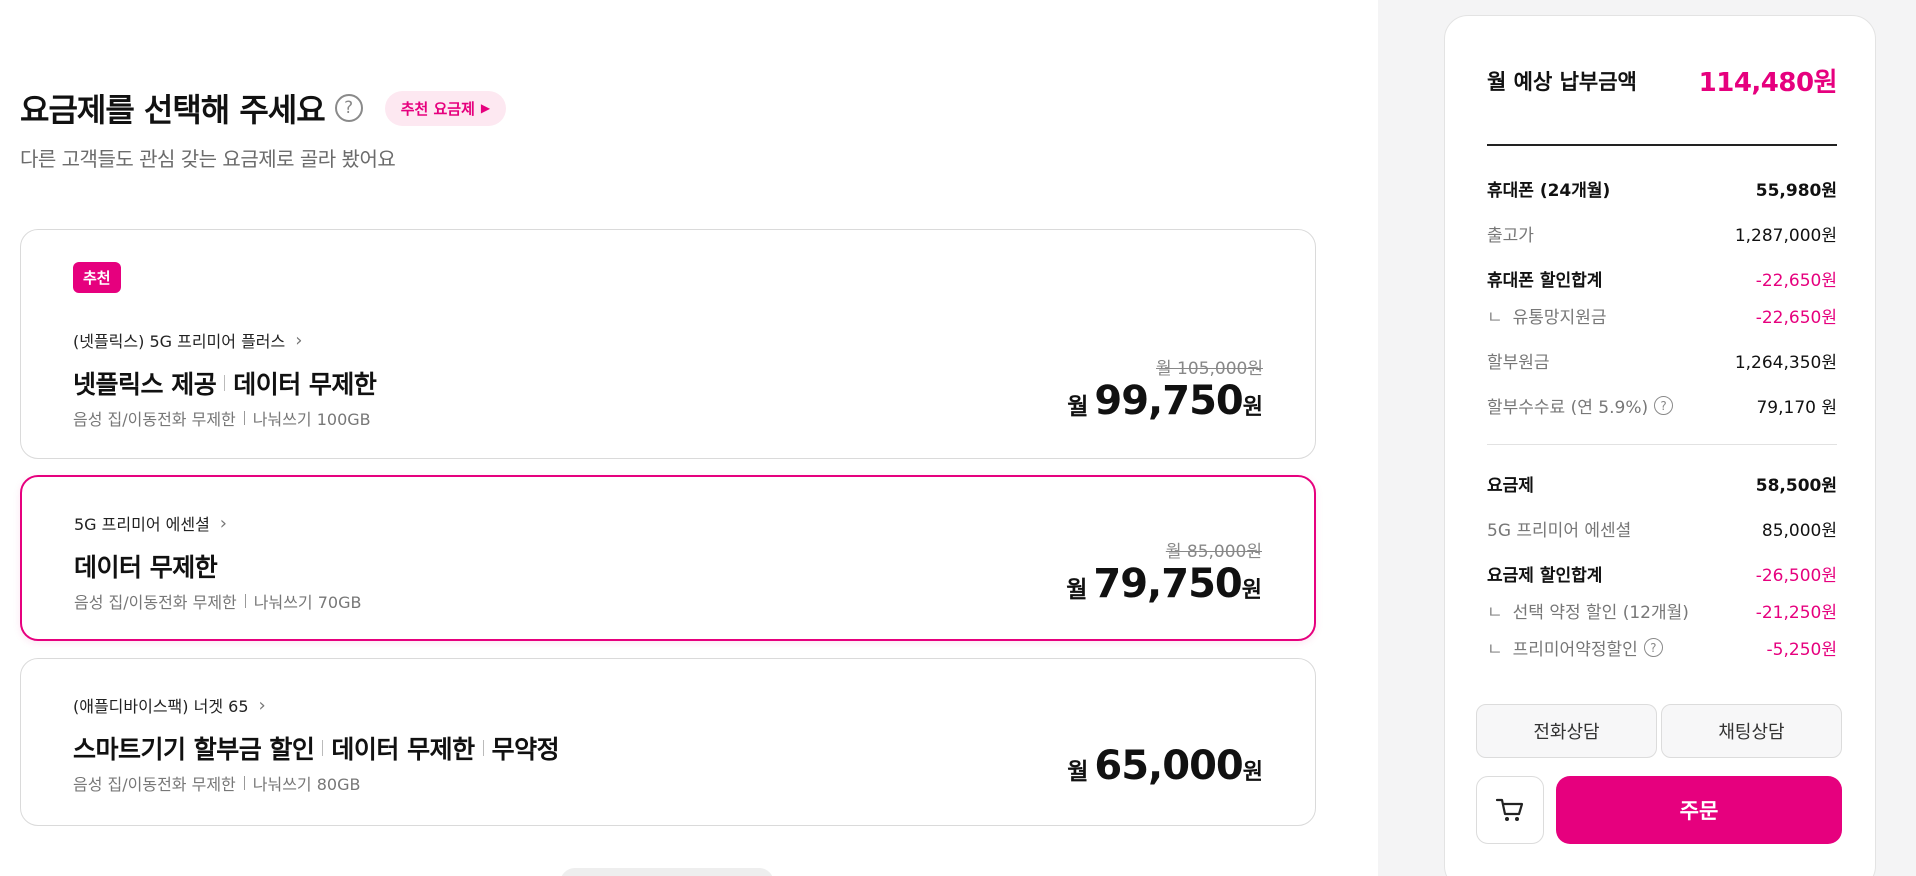  What do you see at coordinates (1662, 528) in the screenshot?
I see `summary-row-plan-name: 5G 프리미어 에센셜 85,000원` at bounding box center [1662, 528].